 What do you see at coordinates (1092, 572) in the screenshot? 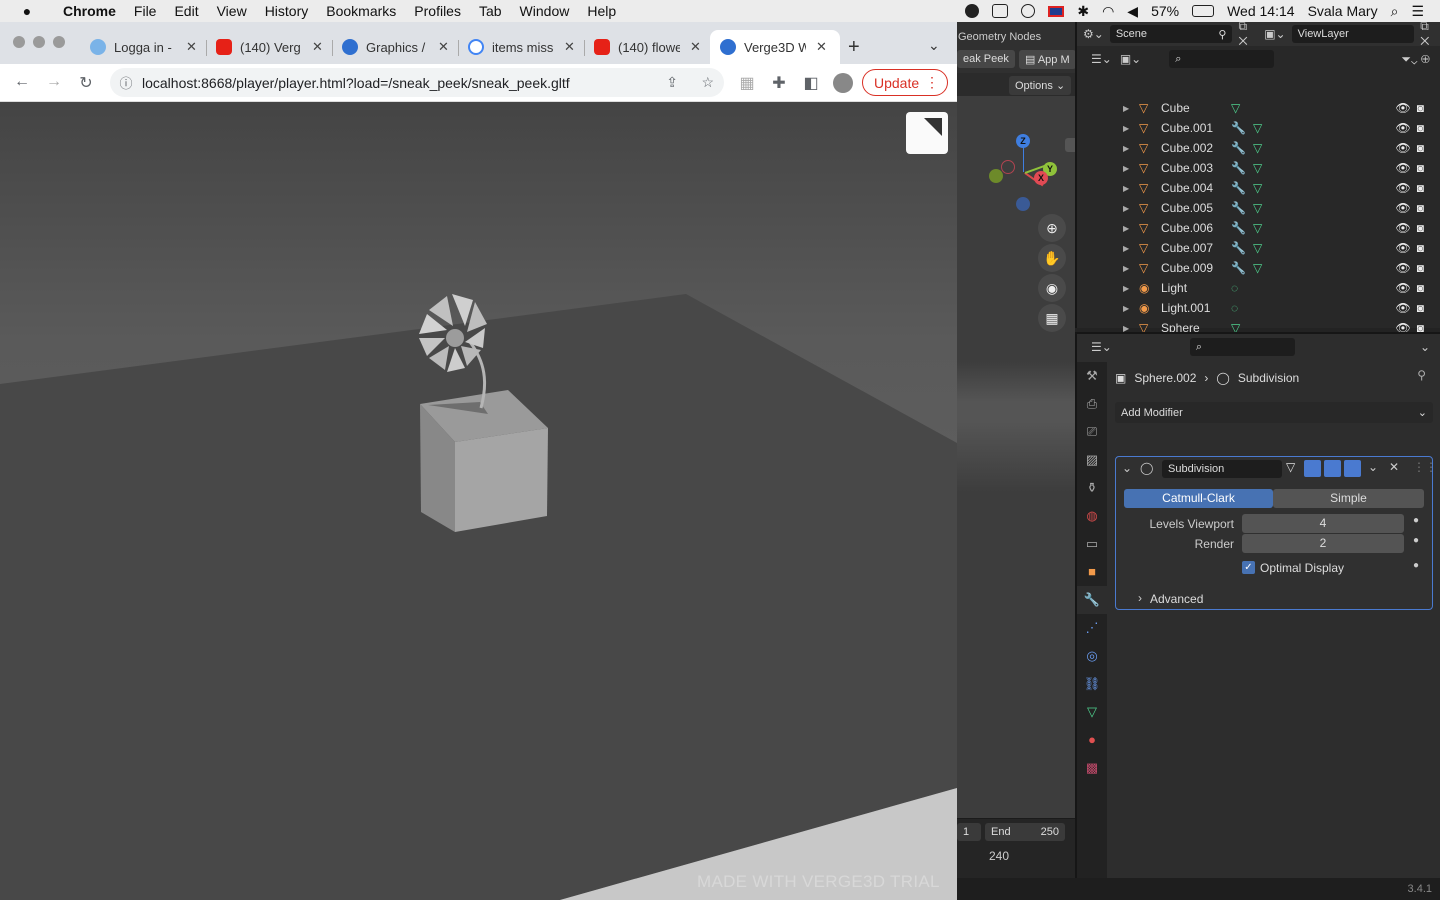
I see `object-tab-icon: ■` at bounding box center [1092, 572].